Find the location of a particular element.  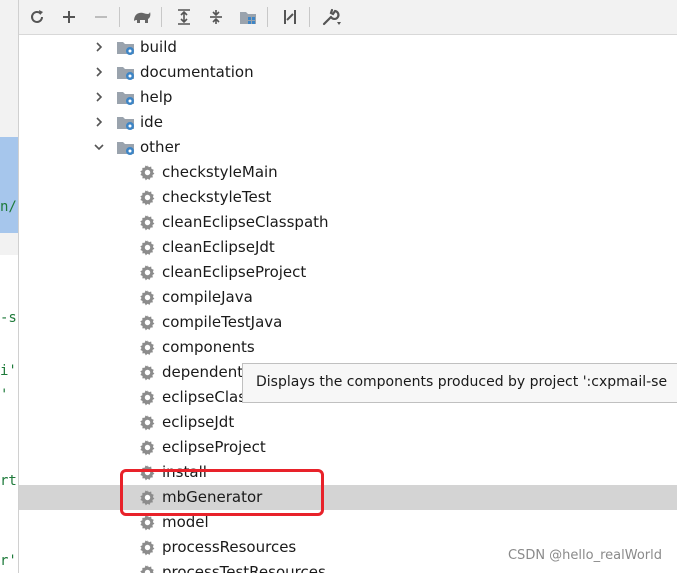

editor-code-fragment: rt is located at coordinates (8, 481).